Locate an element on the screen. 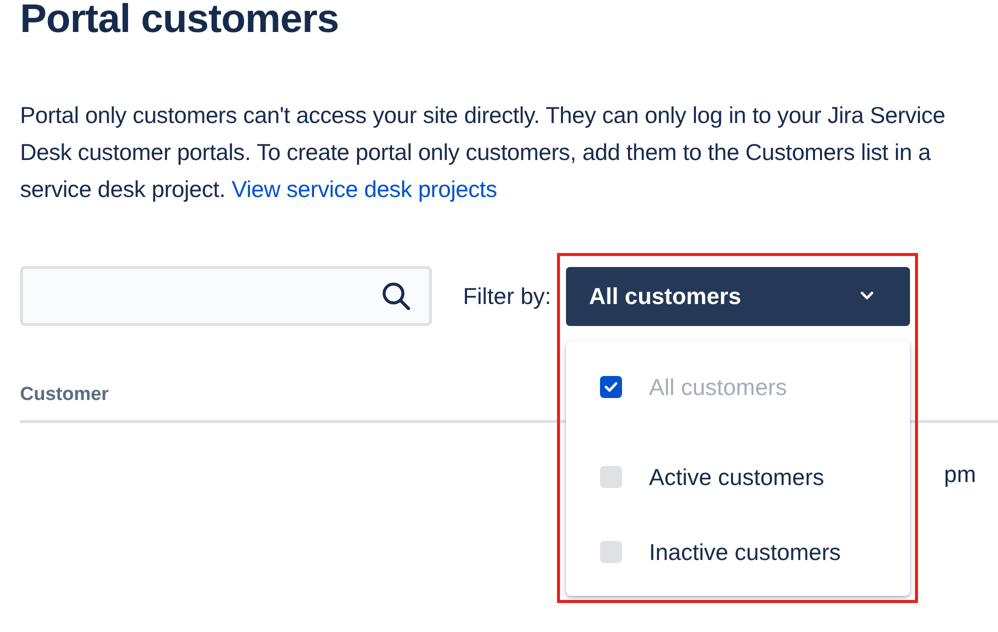 The image size is (998, 632). chevron-icon is located at coordinates (867, 296).